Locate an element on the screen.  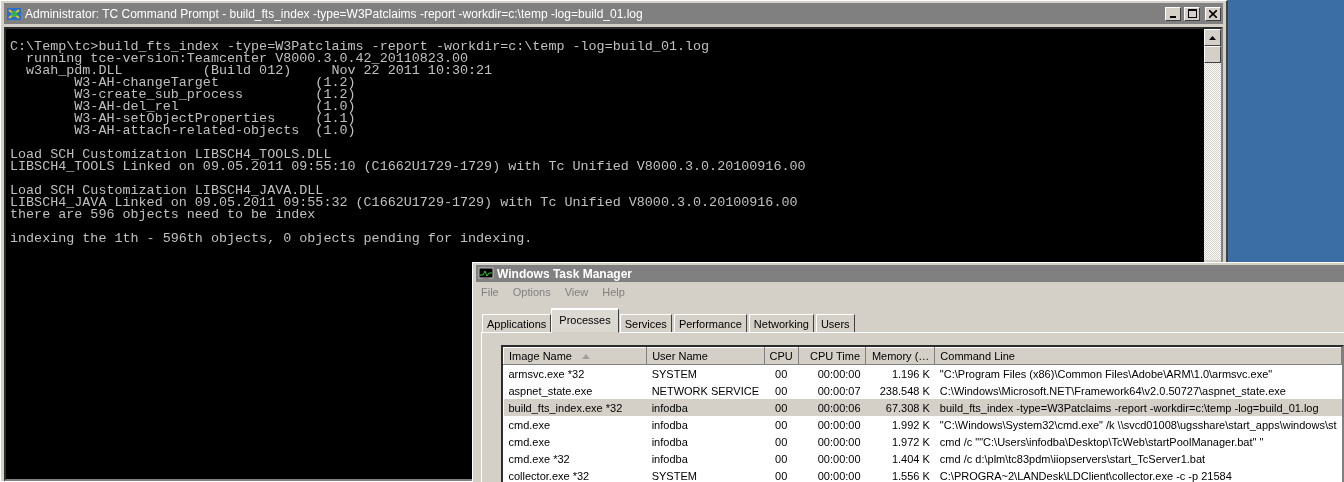
minimize-button is located at coordinates (1173, 13).